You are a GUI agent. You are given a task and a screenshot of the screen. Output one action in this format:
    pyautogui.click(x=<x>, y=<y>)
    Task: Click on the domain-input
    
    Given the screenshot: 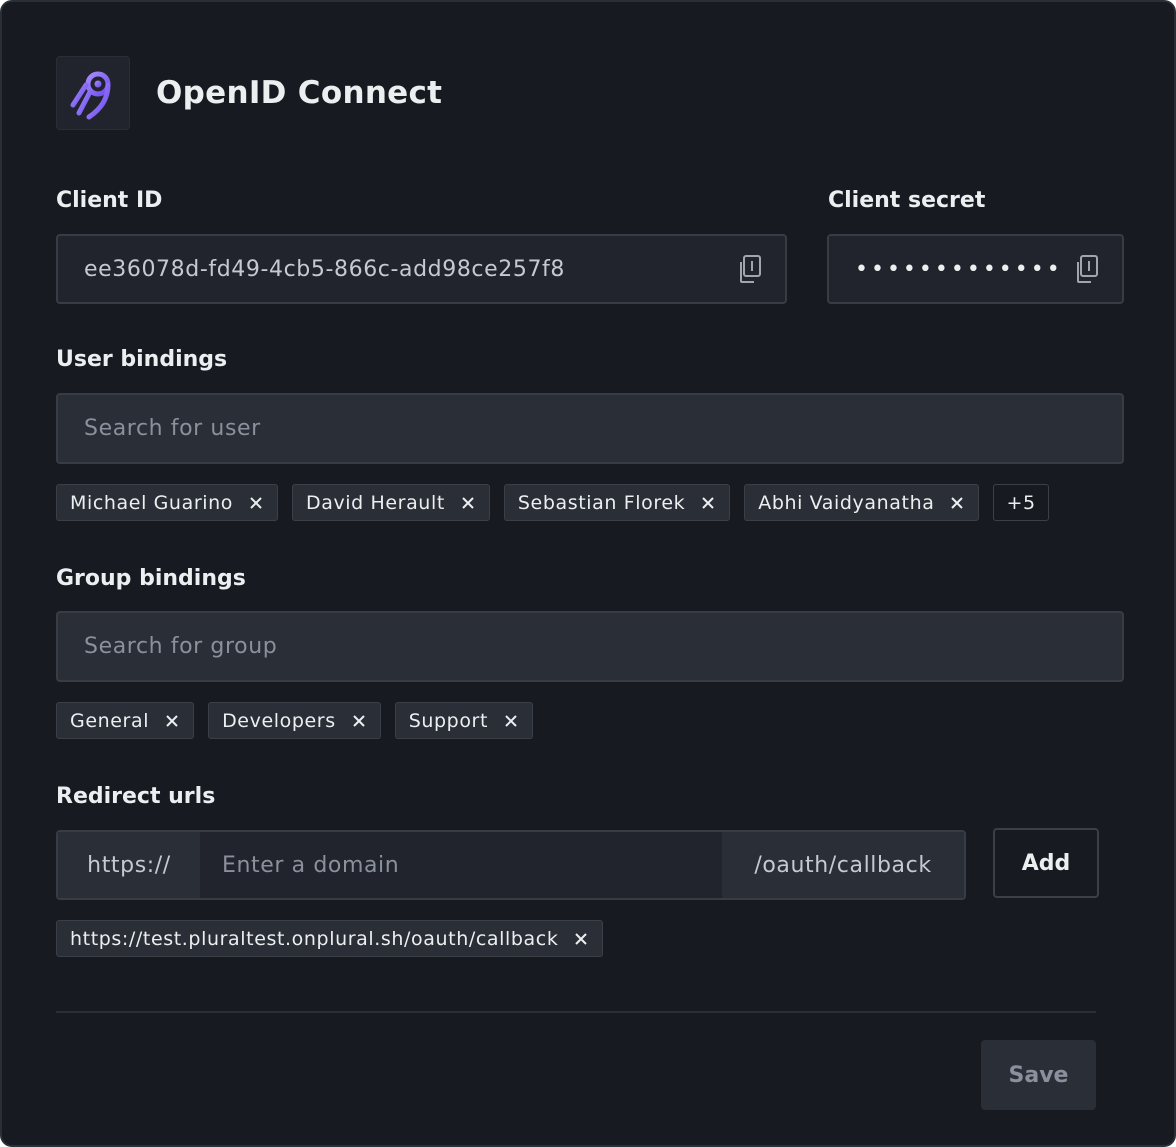 What is the action you would take?
    pyautogui.click(x=462, y=865)
    